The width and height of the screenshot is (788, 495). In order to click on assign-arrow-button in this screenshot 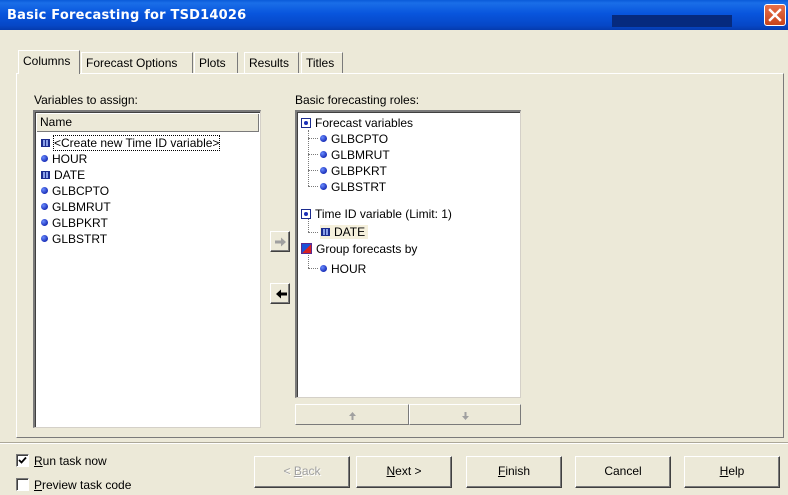, I will do `click(280, 241)`.